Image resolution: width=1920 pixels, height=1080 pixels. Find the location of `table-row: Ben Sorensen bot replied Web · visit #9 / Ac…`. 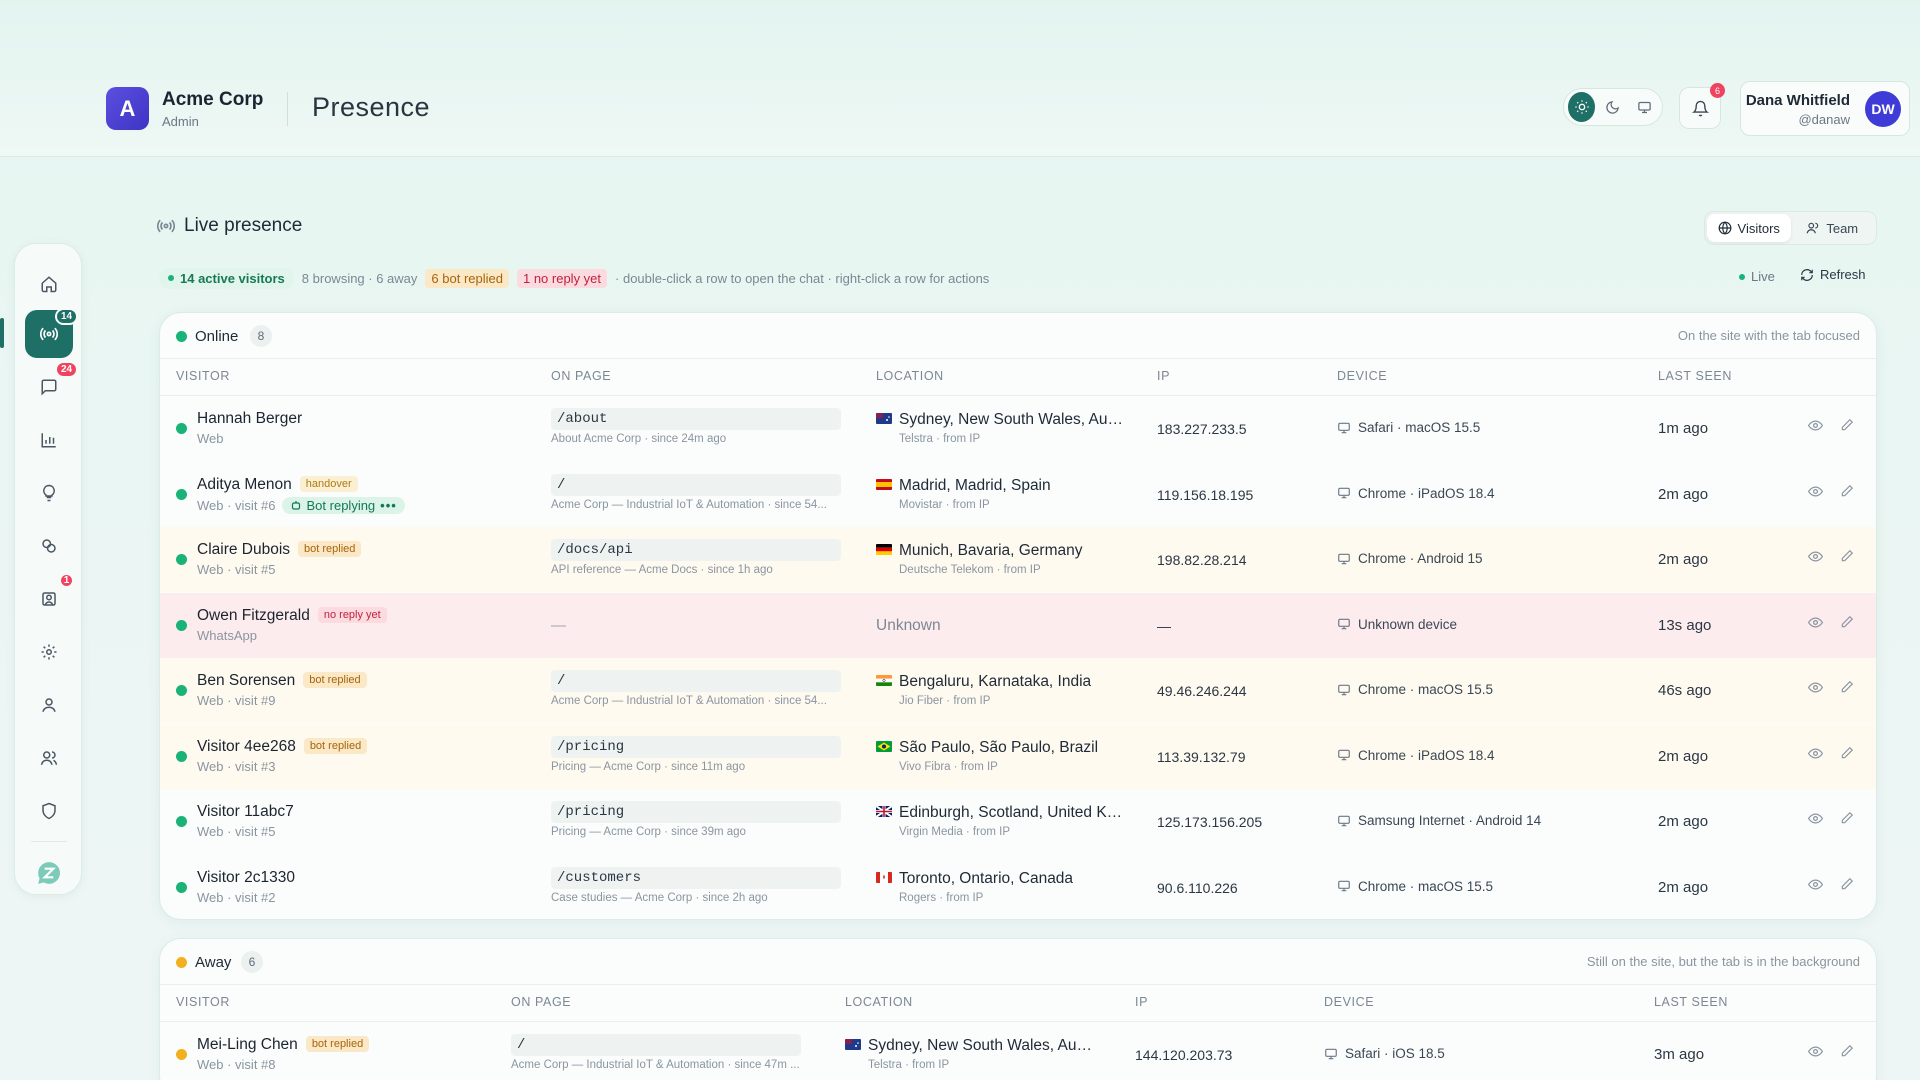

table-row: Ben Sorensen bot replied Web · visit #9 / Ac… is located at coordinates (1018, 690).